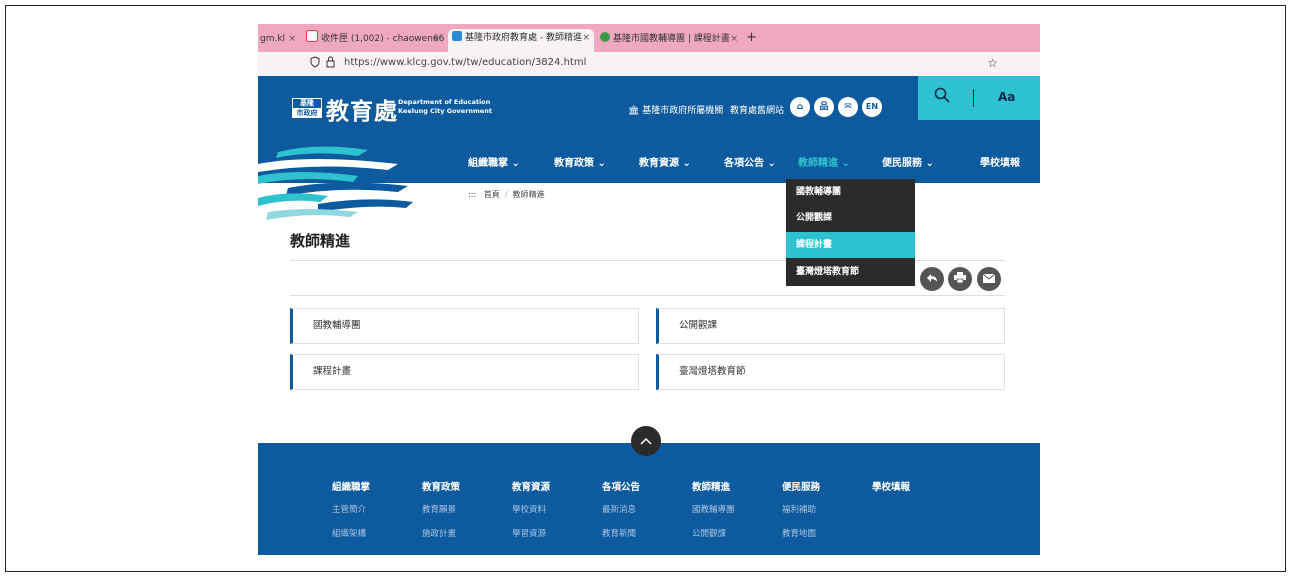 This screenshot has height=578, width=1292. I want to click on new-tab-icon: +, so click(751, 37).